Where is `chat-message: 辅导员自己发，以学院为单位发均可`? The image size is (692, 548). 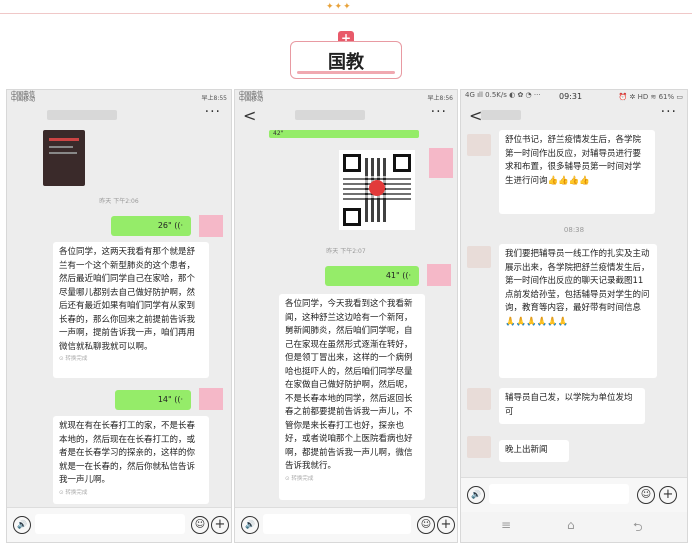 chat-message: 辅导员自己发，以学院为单位发均可 is located at coordinates (572, 406).